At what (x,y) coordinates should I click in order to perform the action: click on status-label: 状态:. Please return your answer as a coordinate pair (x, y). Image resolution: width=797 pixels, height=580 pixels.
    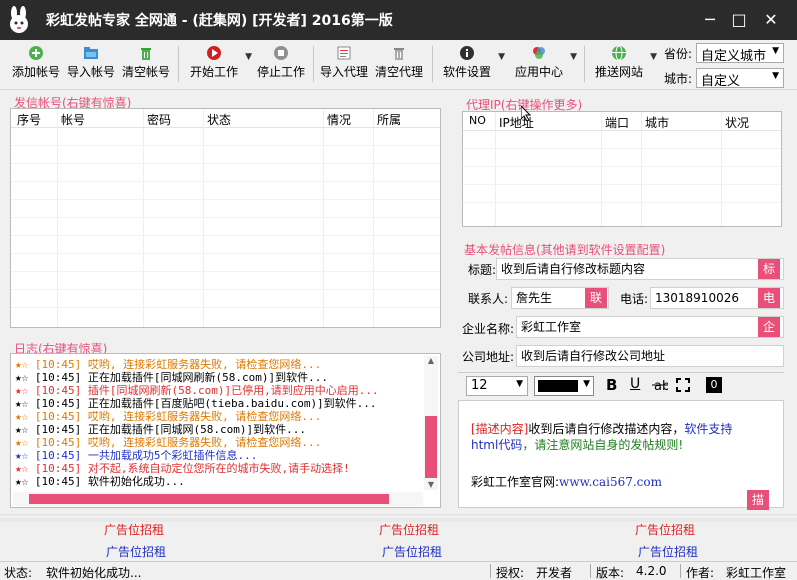
    Looking at the image, I should click on (18, 573).